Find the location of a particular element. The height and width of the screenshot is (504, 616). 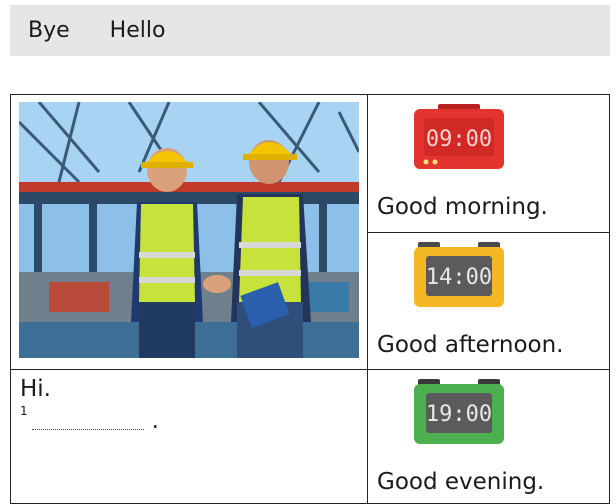

answer-blank is located at coordinates (87, 423).